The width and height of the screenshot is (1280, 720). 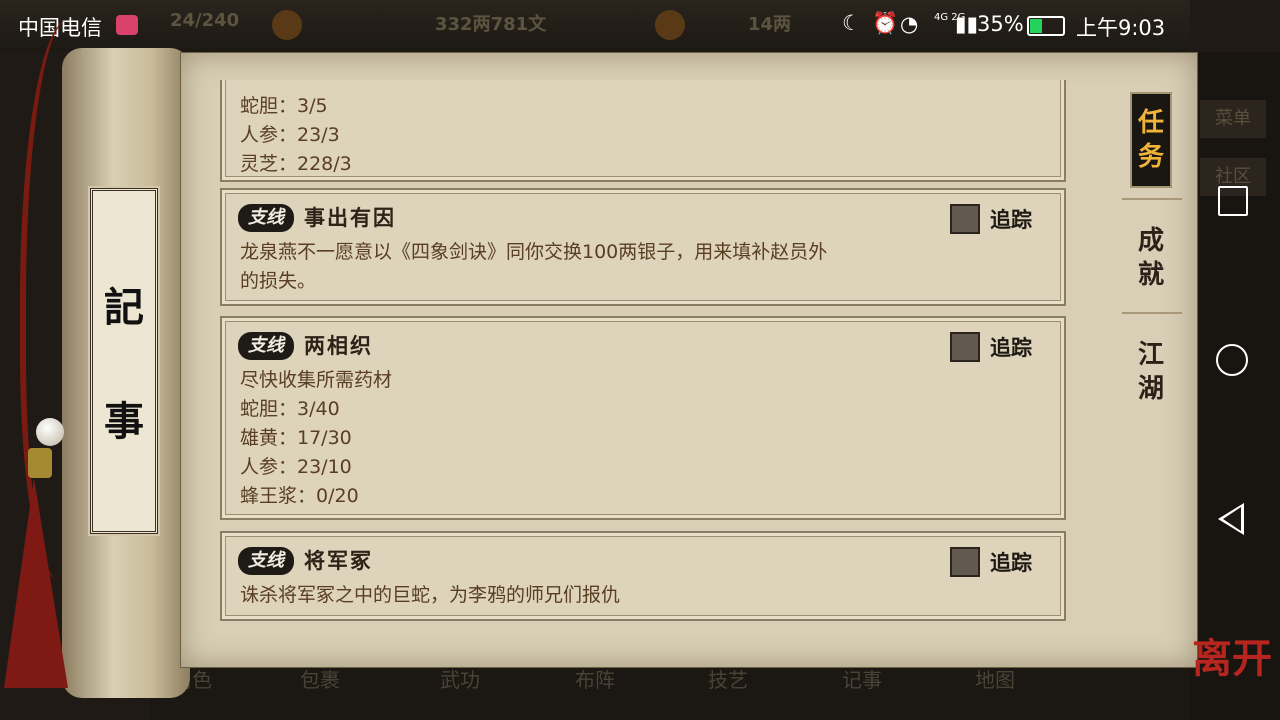 I want to click on battery-percent: 35%, so click(x=1000, y=24).